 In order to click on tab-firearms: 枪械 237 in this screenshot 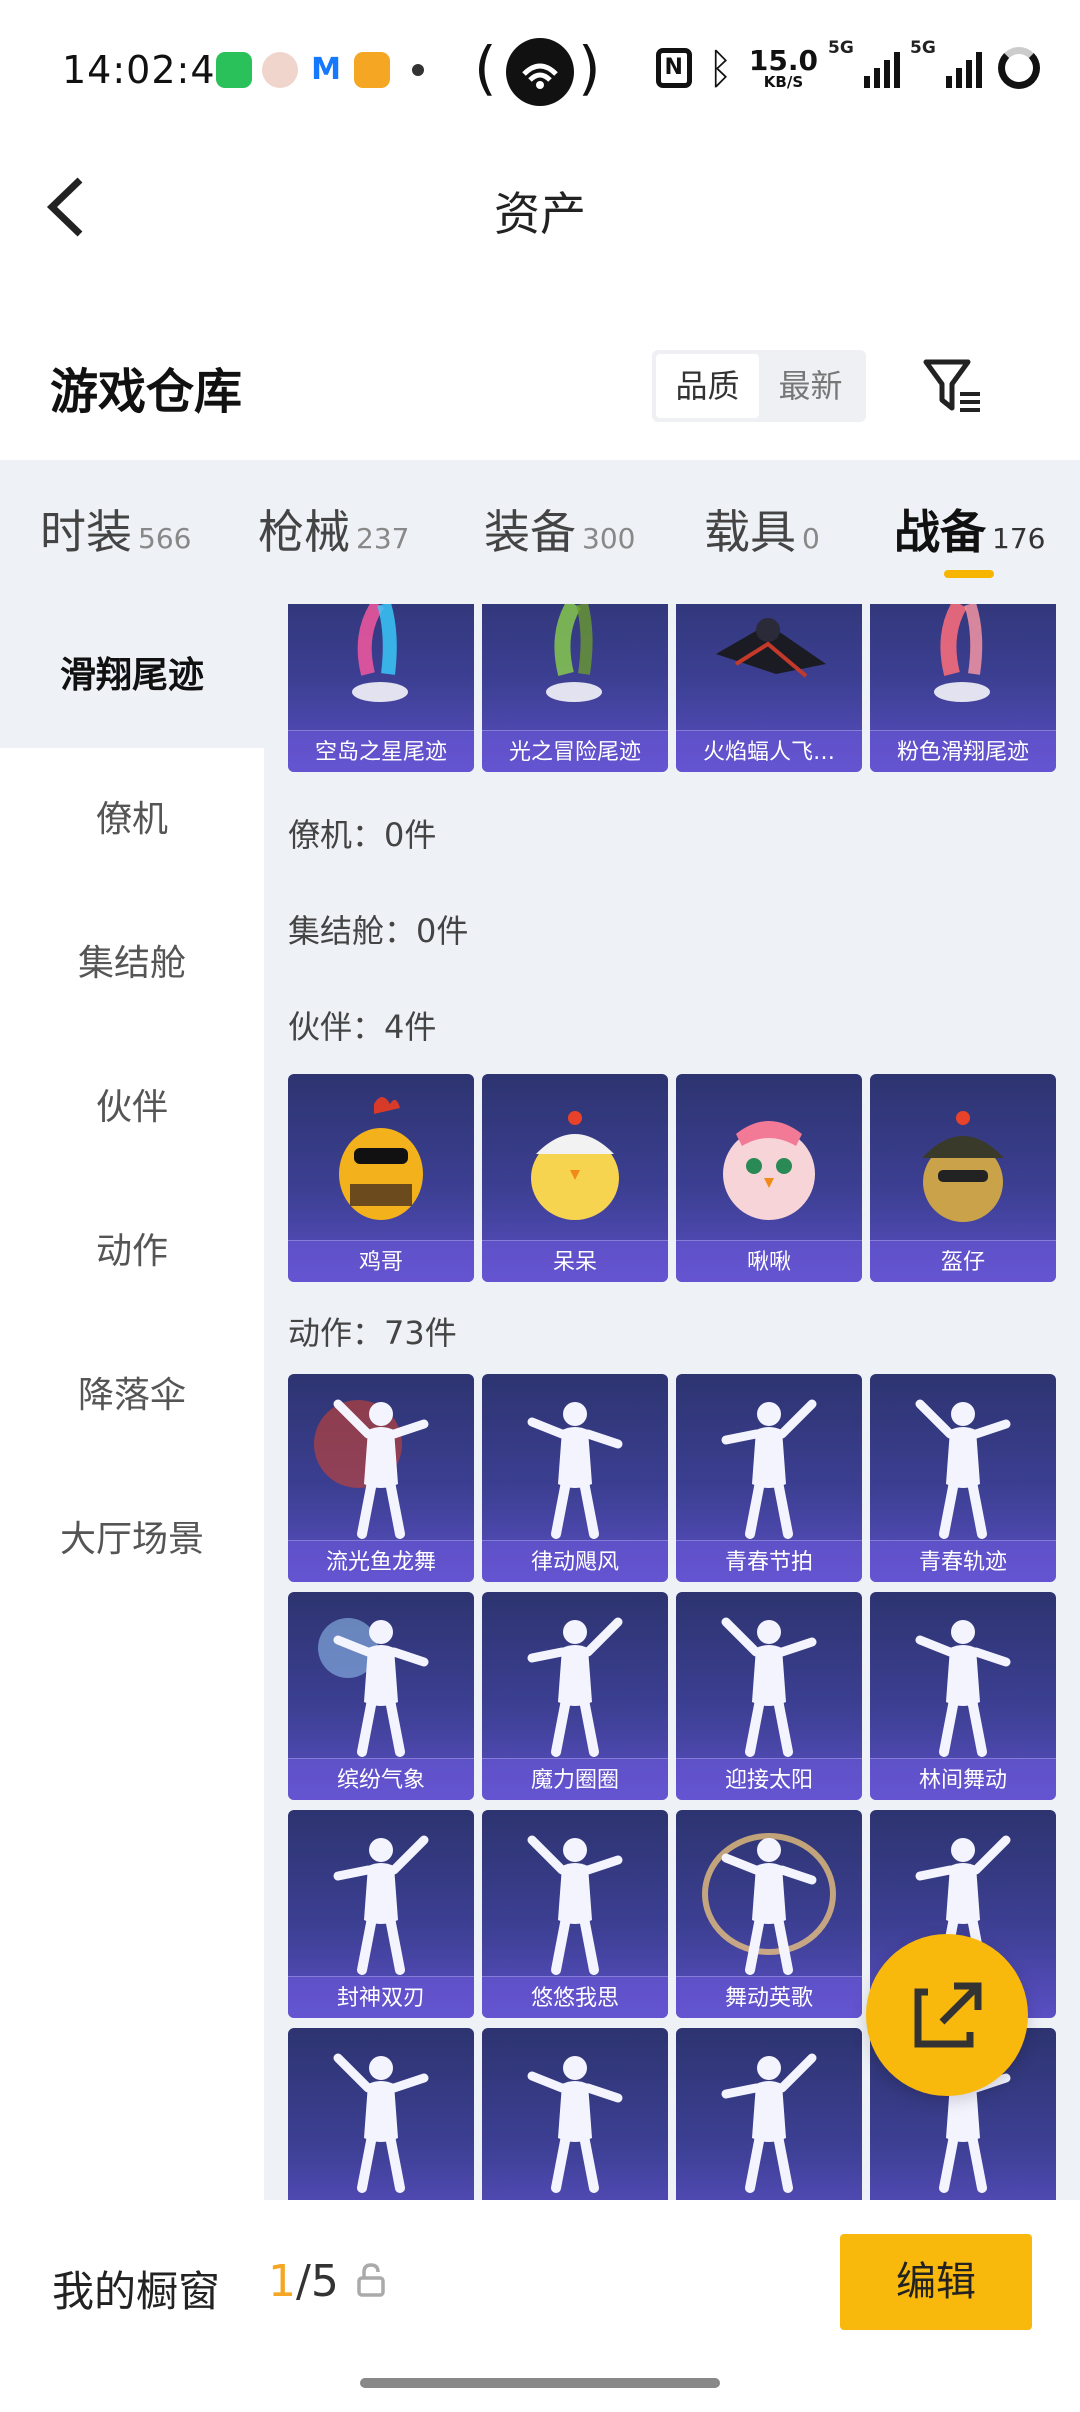, I will do `click(333, 536)`.